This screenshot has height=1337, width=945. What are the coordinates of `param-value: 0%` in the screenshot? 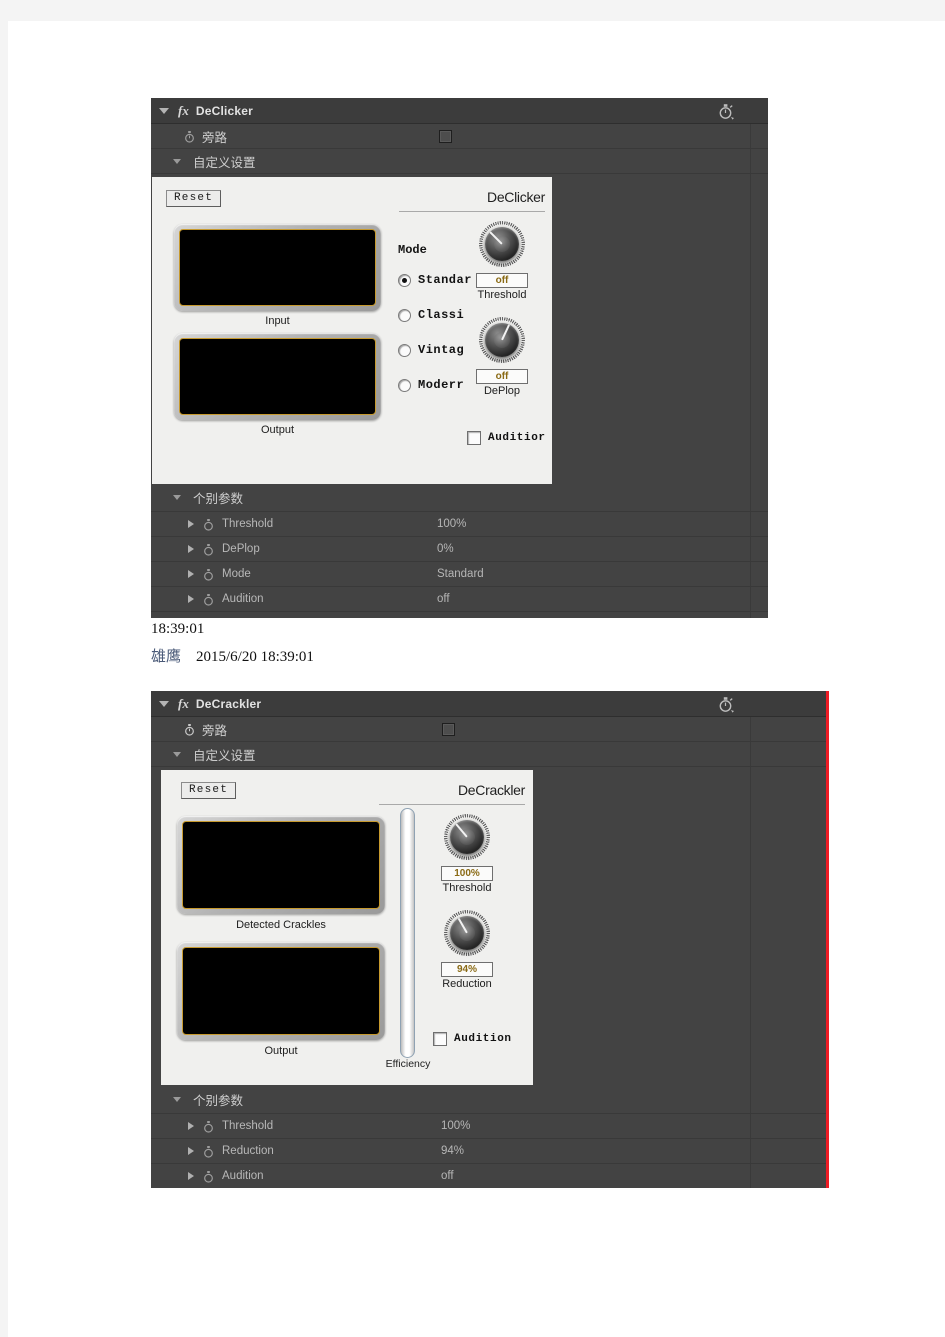 It's located at (445, 549).